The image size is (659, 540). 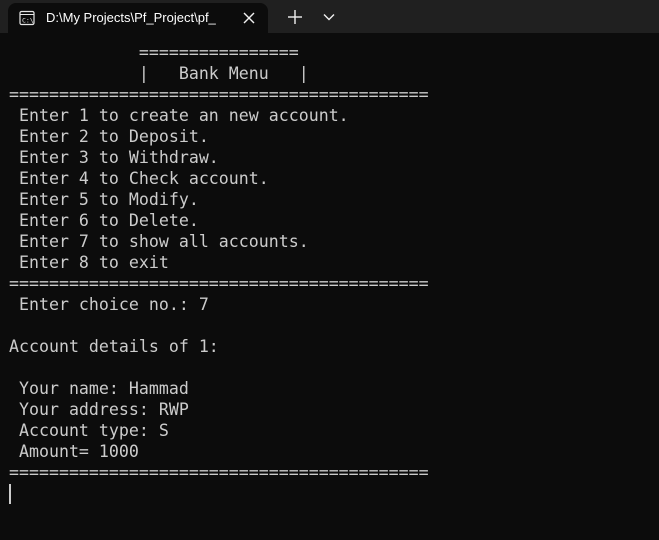 What do you see at coordinates (104, 199) in the screenshot?
I see `menu-option-5: Enter 5 to Modify.` at bounding box center [104, 199].